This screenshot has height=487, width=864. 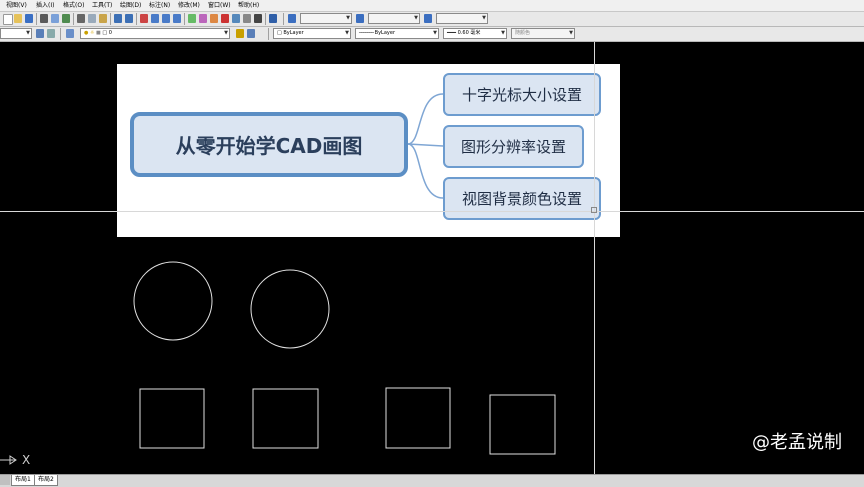 I want to click on mindmap-branch-background-color: 视图背景颜色设置, so click(x=522, y=198).